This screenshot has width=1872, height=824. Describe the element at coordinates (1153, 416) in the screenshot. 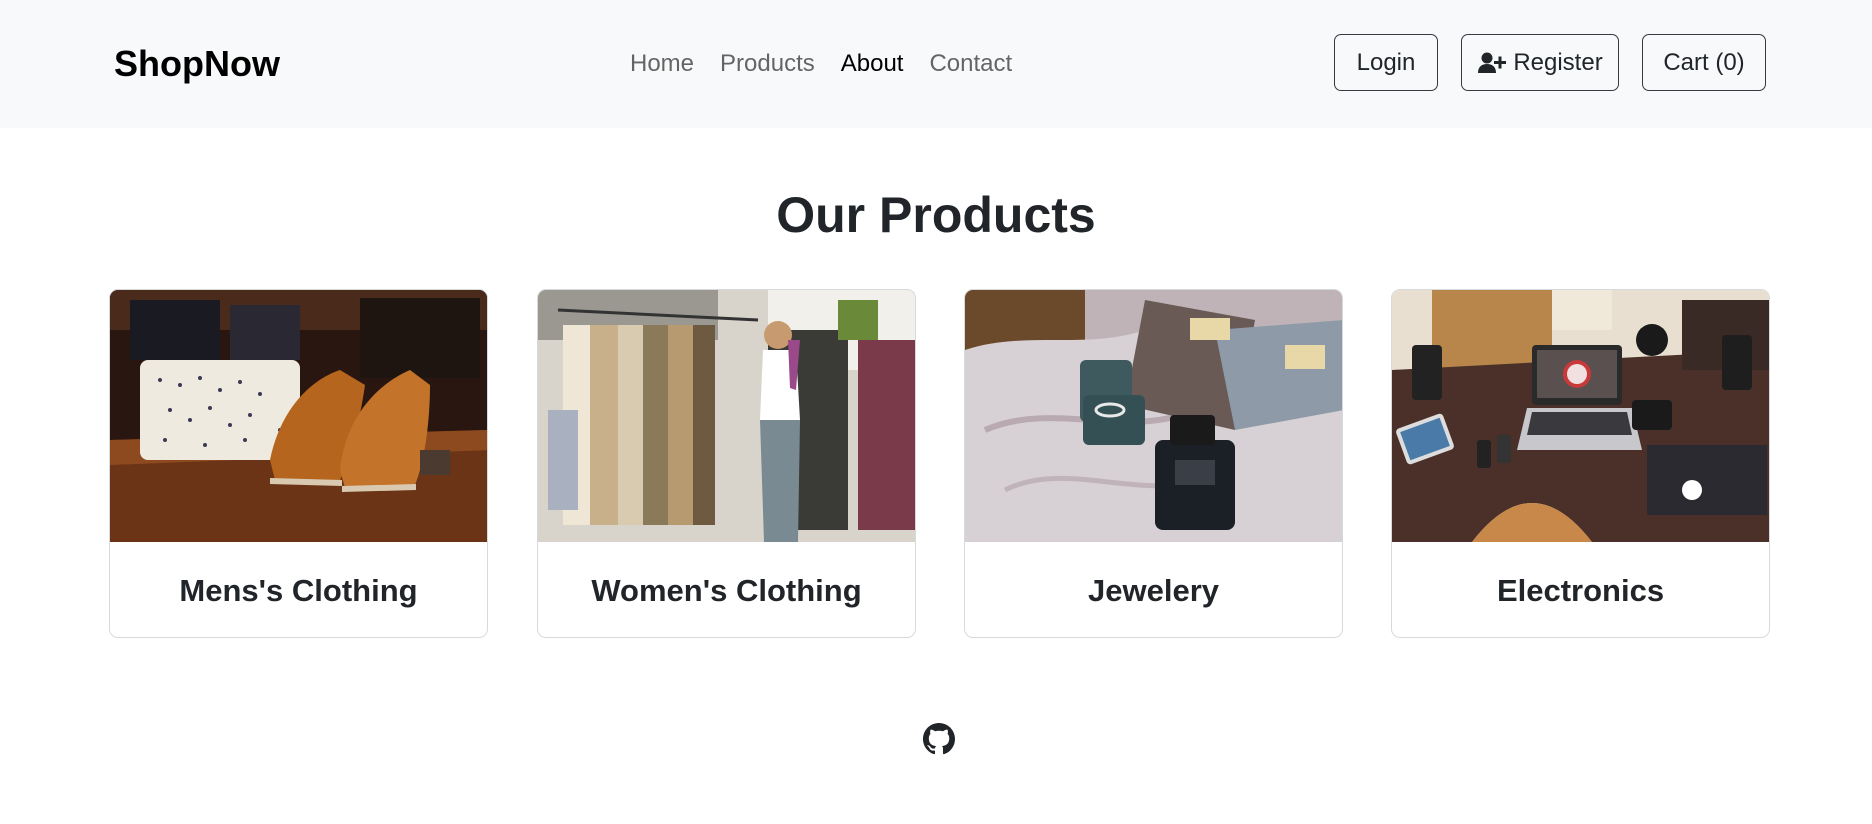

I see `ring-and-perfume-photo` at that location.